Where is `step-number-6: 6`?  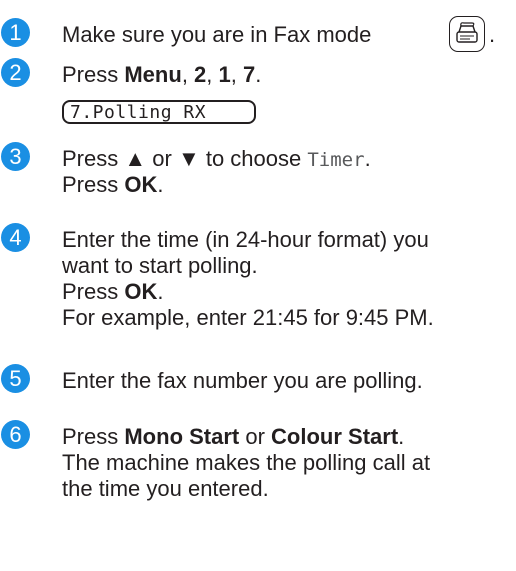 step-number-6: 6 is located at coordinates (15, 434).